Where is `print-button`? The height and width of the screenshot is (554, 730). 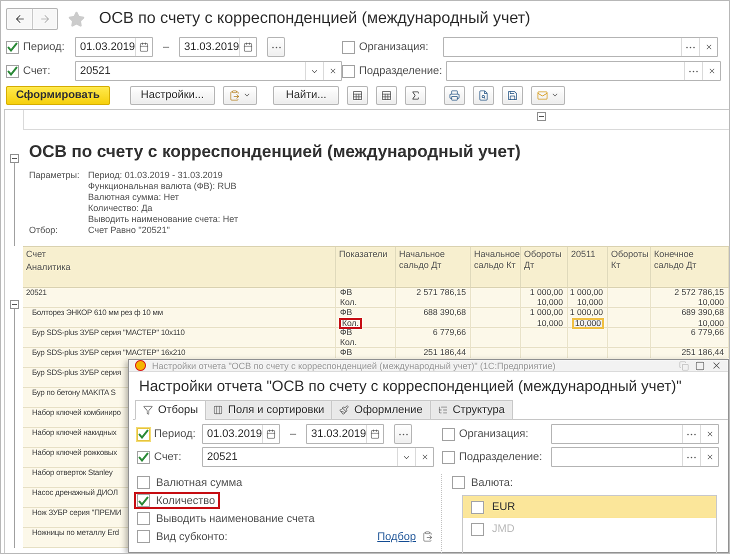
print-button is located at coordinates (455, 95).